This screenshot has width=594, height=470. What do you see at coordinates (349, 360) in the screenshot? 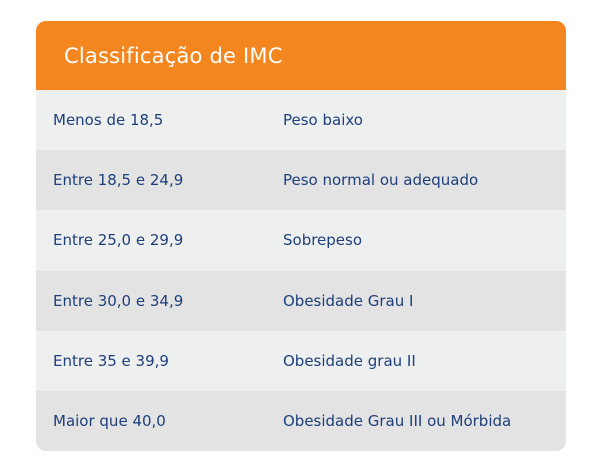
I see `bmi-classification-cell: Obesidade grau II` at bounding box center [349, 360].